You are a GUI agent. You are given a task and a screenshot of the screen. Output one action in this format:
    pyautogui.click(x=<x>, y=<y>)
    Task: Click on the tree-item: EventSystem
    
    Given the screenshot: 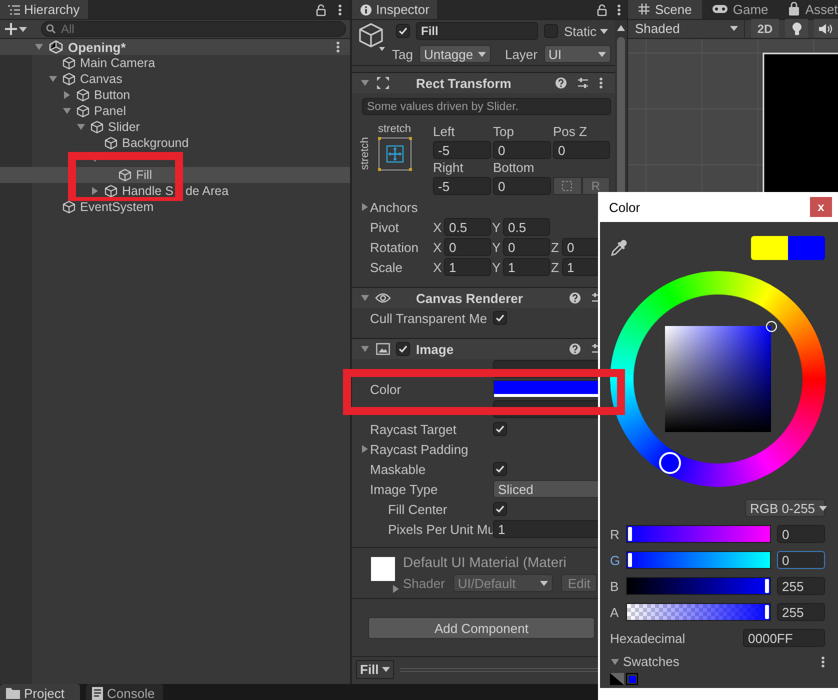 What is the action you would take?
    pyautogui.click(x=175, y=207)
    